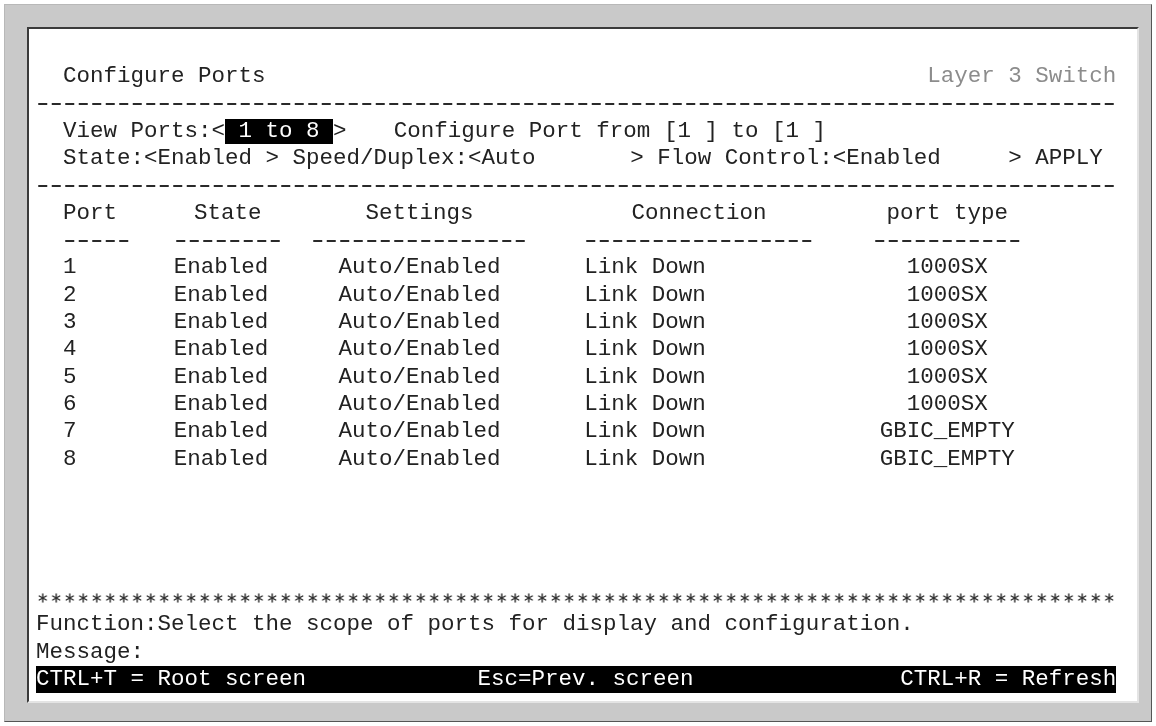 This screenshot has width=1156, height=726. I want to click on table-cell-text: 6, so click(70, 405).